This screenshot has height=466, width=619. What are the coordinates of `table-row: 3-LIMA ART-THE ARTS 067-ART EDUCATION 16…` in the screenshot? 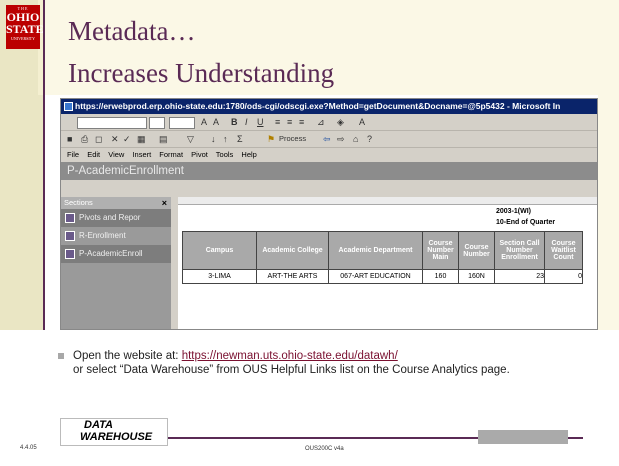 It's located at (382, 276).